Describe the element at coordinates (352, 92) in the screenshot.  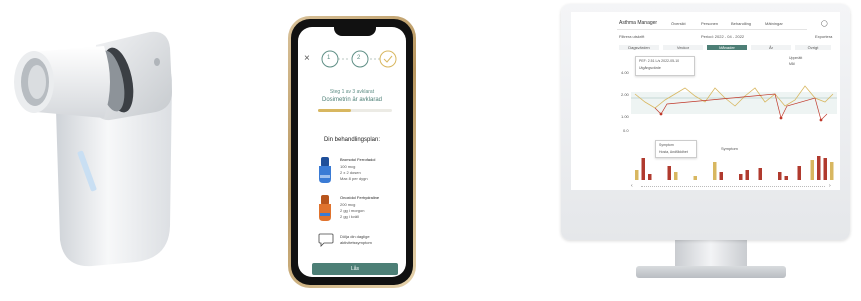
I see `step-status-text: Steg 1 av 3 avklarat` at that location.